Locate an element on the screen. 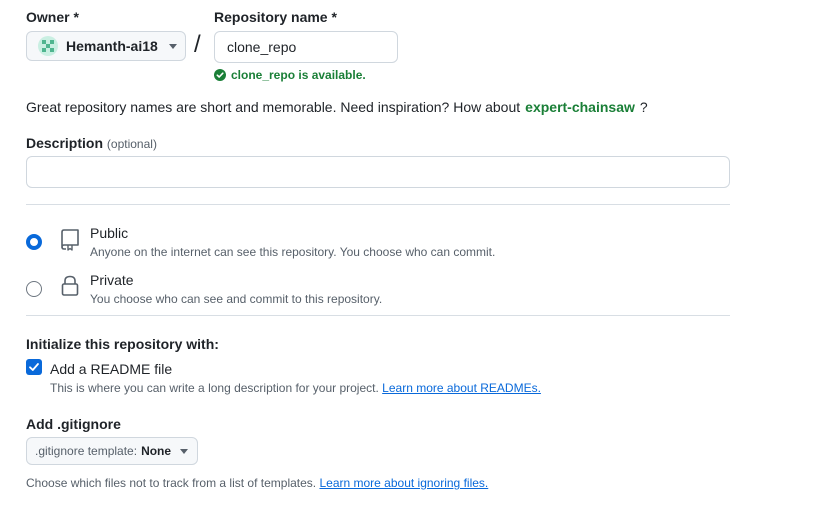  init-heading: Initialize this repository with: is located at coordinates (122, 344).